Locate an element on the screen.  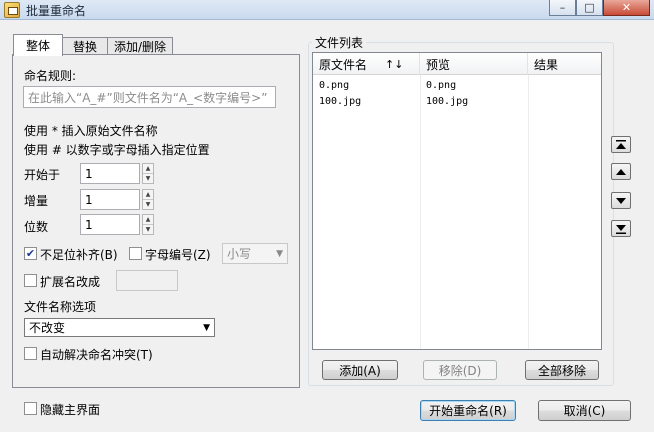
start-spinner: ▲ ▼ is located at coordinates (148, 173).